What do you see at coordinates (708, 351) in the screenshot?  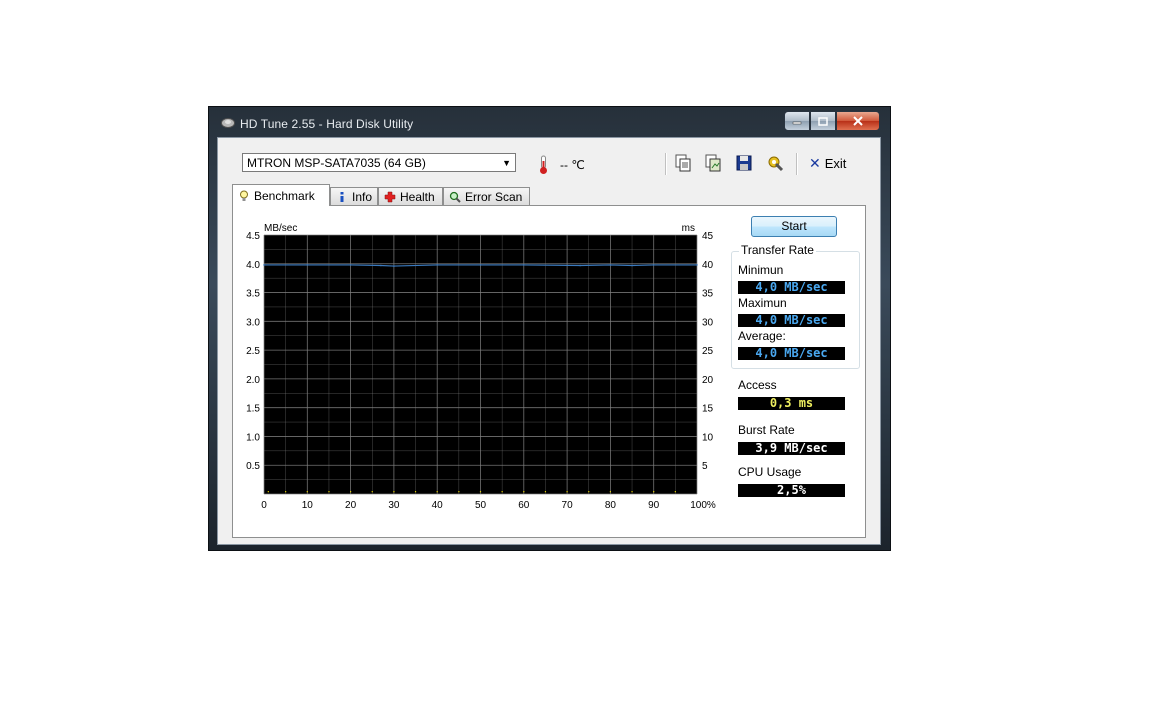 I see `y2-tick-label: 25` at bounding box center [708, 351].